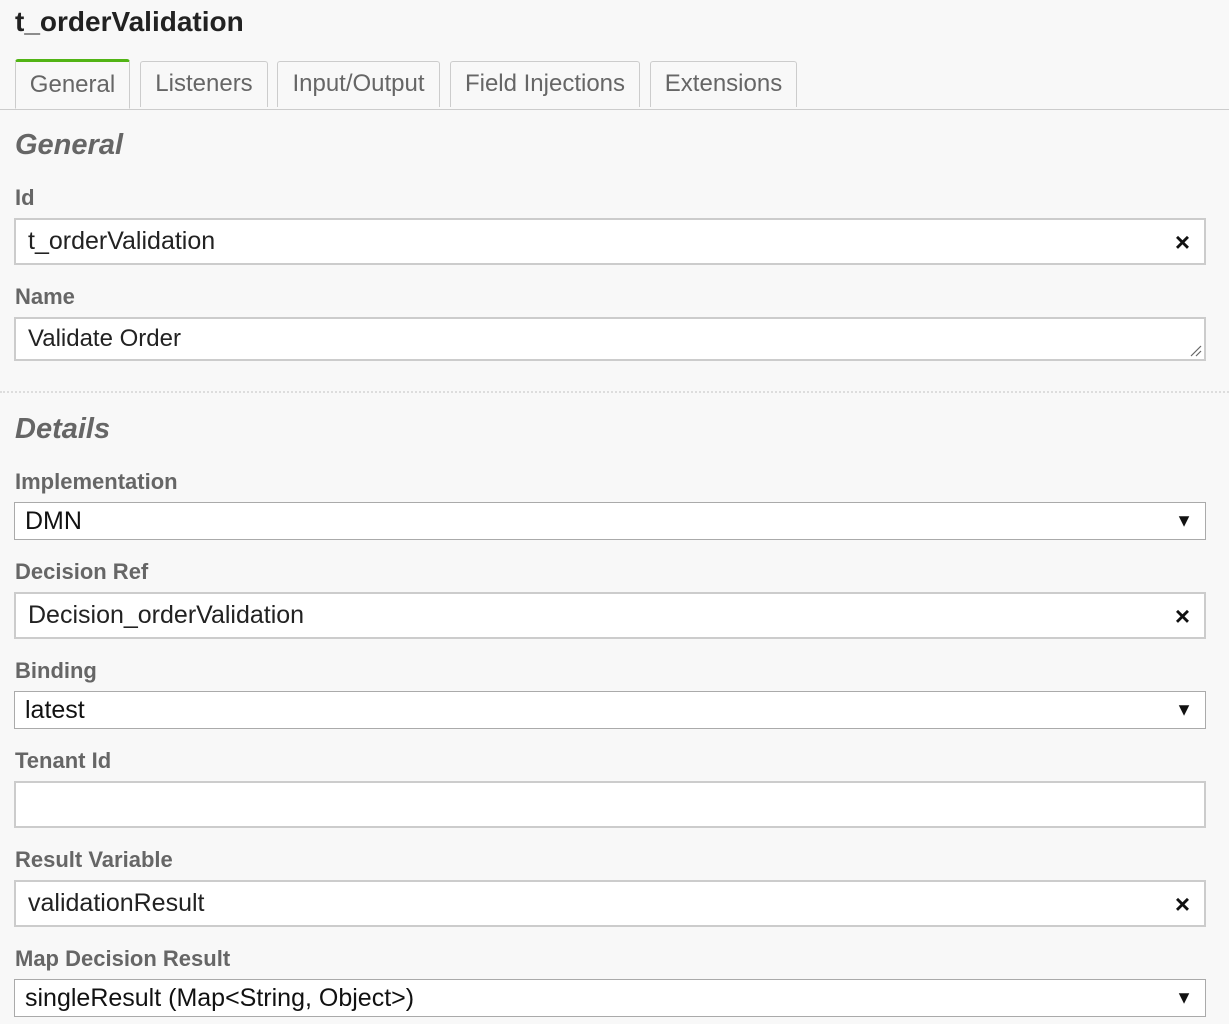 This screenshot has height=1024, width=1229. What do you see at coordinates (53, 520) in the screenshot?
I see `implementation-value: DMN` at bounding box center [53, 520].